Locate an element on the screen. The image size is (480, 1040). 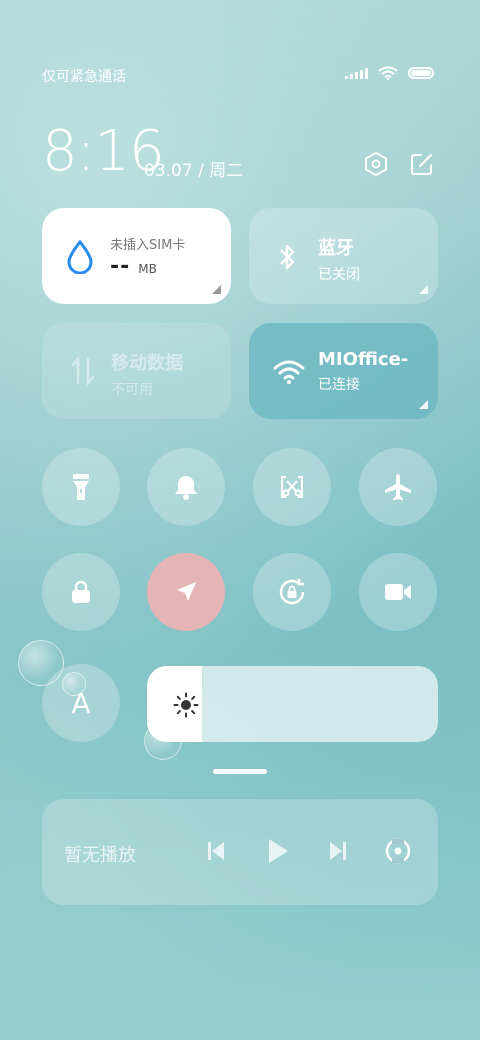
flashlight-toggle is located at coordinates (81, 487).